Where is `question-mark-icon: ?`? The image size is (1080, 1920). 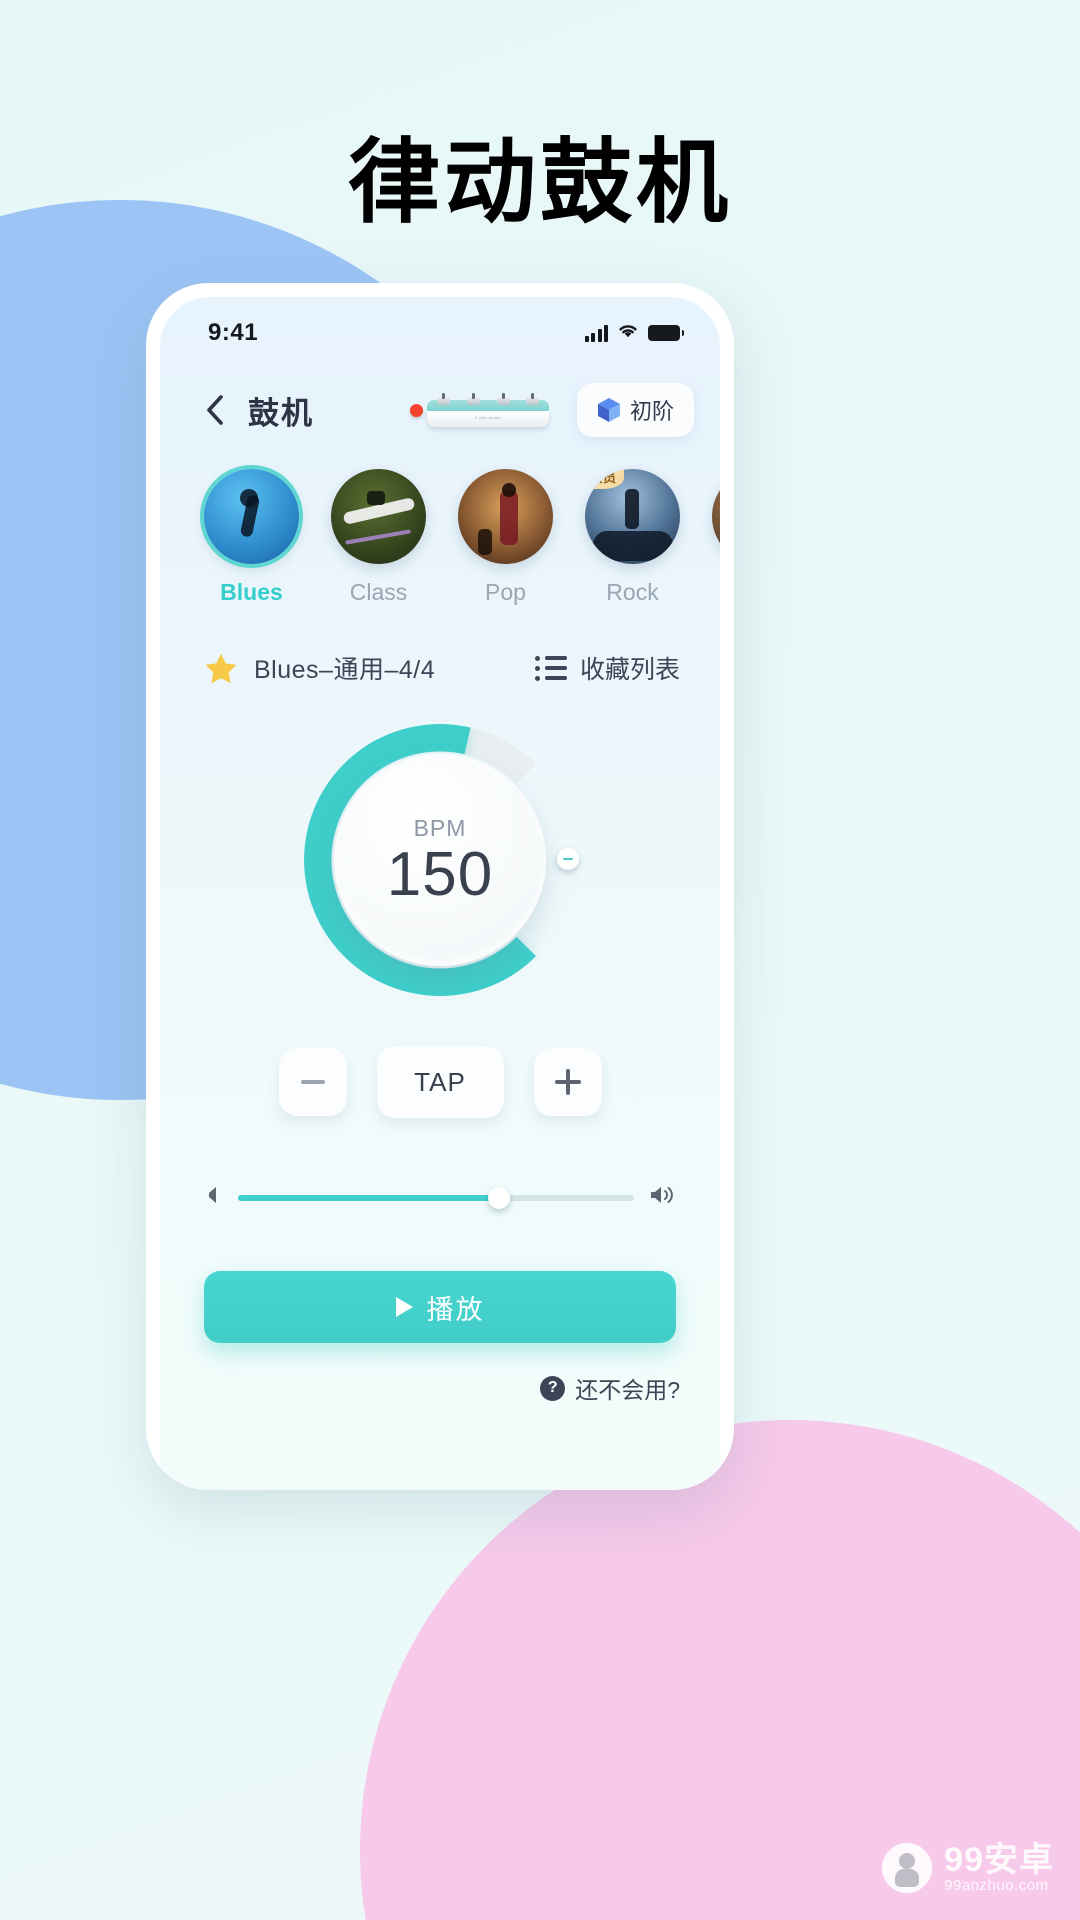
question-mark-icon: ? is located at coordinates (553, 1388).